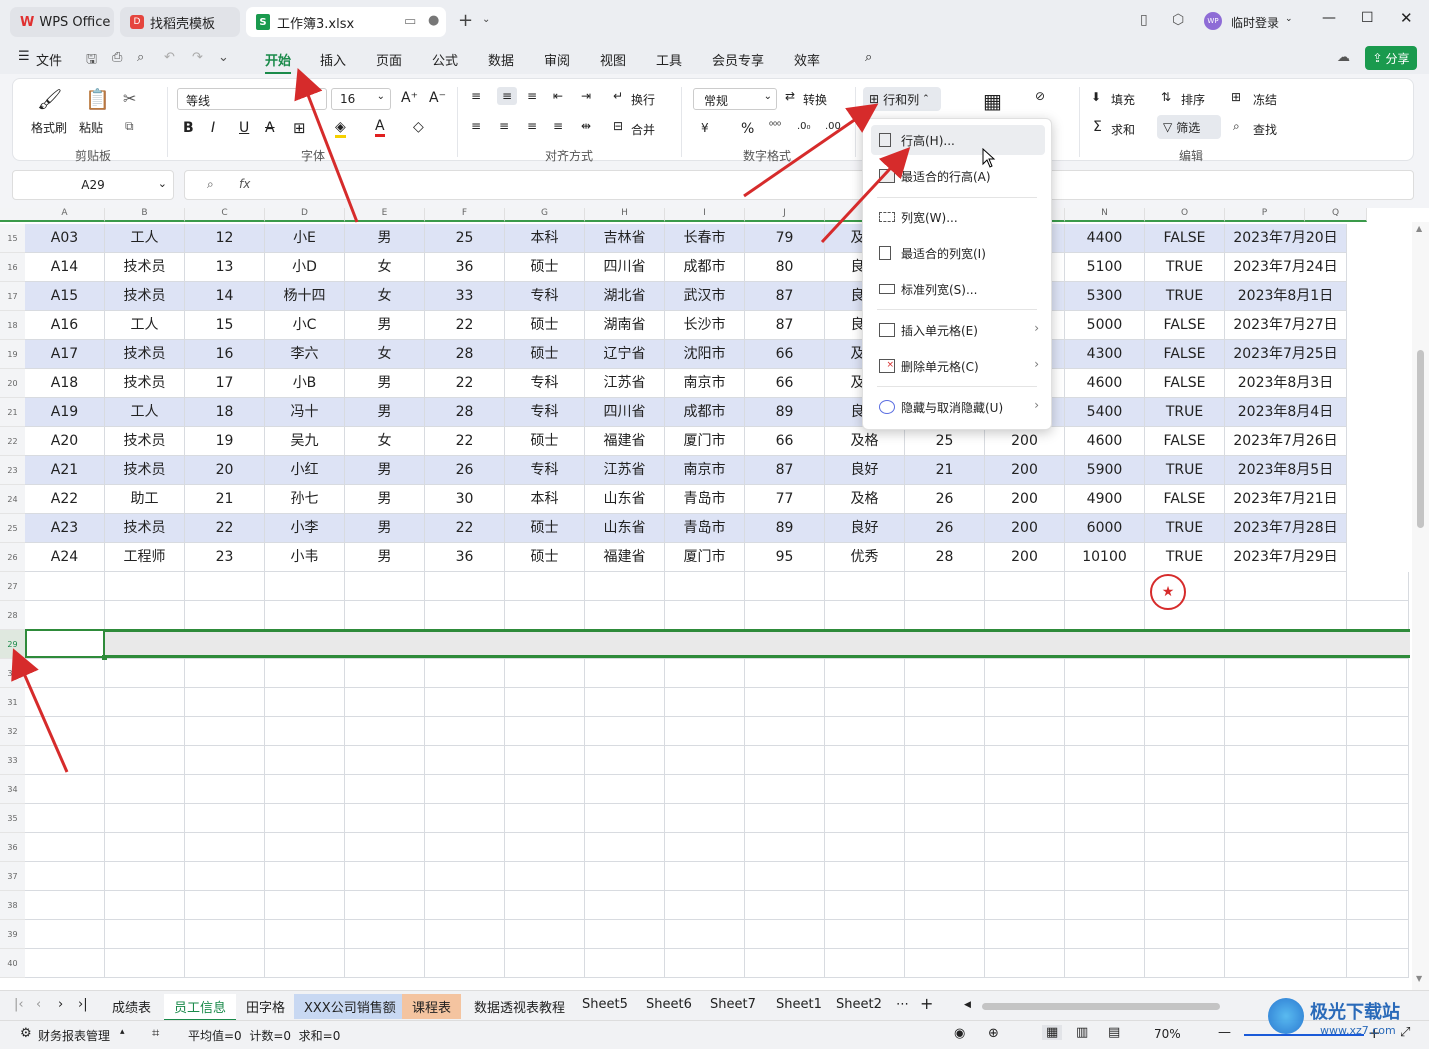 Image resolution: width=1429 pixels, height=1049 pixels. Describe the element at coordinates (669, 1004) in the screenshot. I see `sheet-tab: Sheet6` at that location.